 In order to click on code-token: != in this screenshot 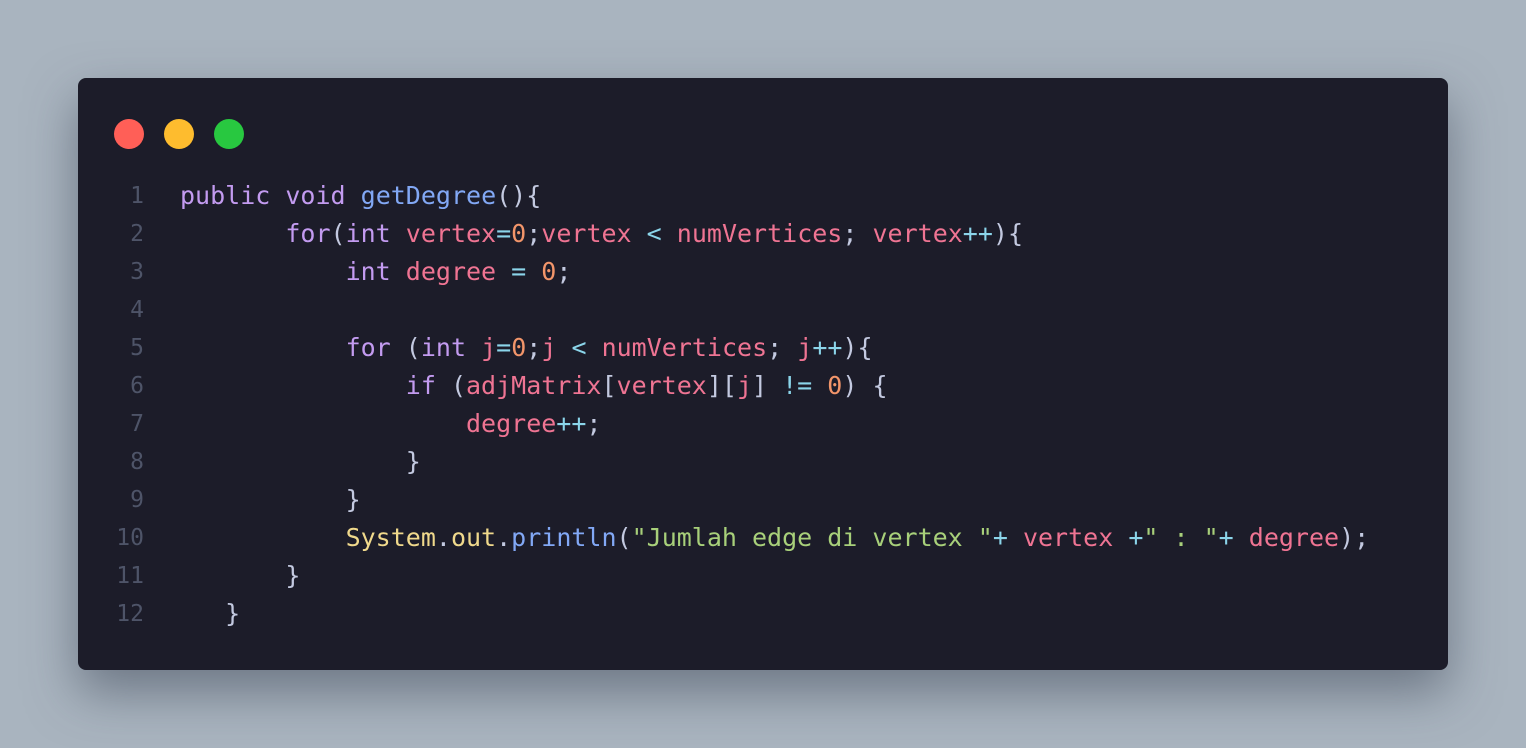, I will do `click(797, 385)`.